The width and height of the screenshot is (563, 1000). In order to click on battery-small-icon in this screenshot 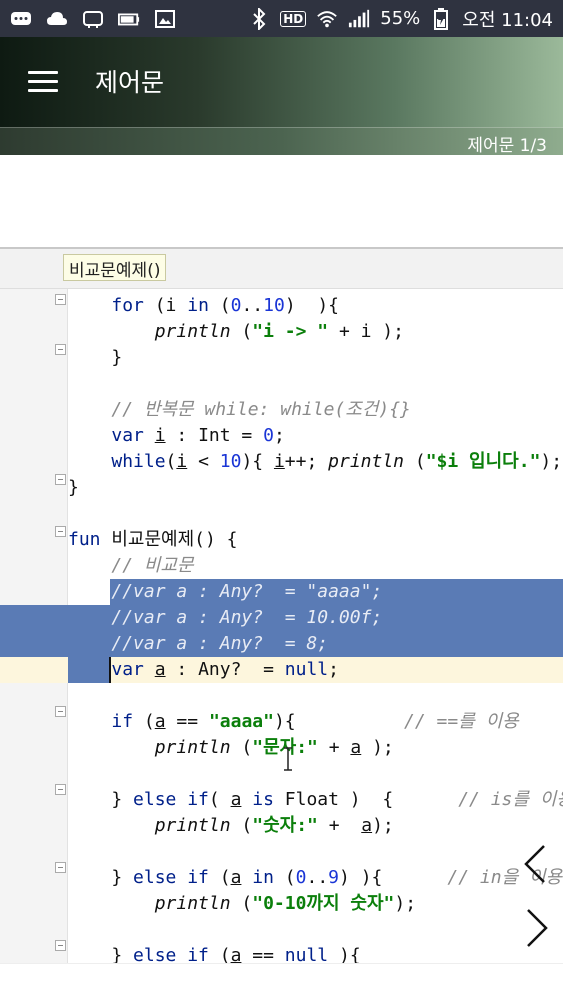, I will do `click(129, 19)`.